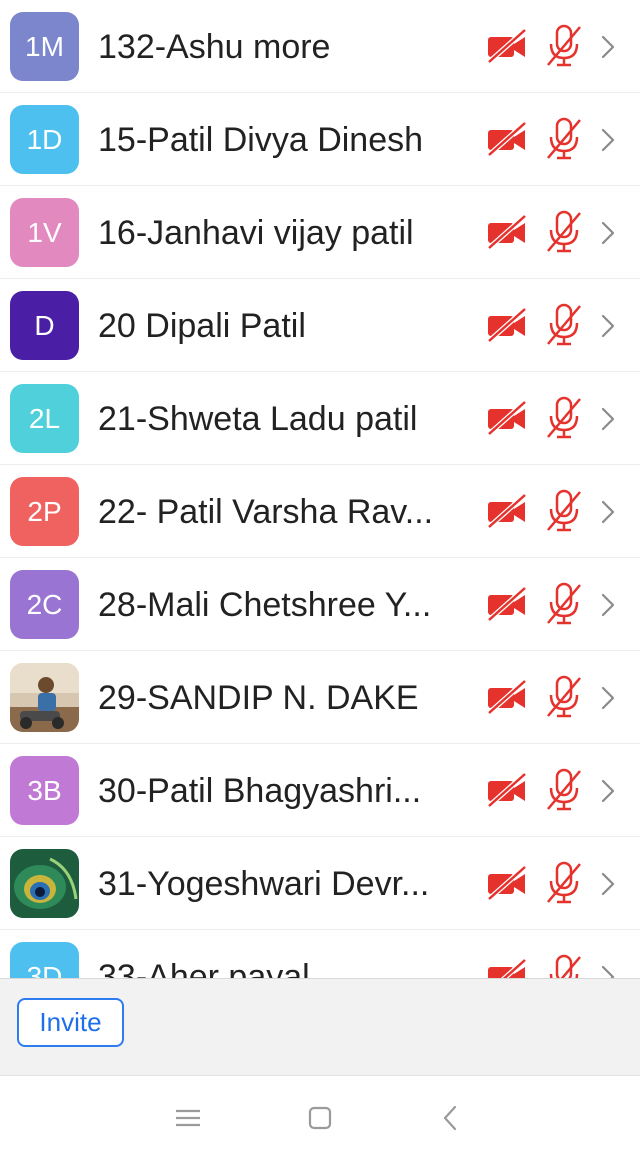  What do you see at coordinates (44, 46) in the screenshot?
I see `avatar: 1M` at bounding box center [44, 46].